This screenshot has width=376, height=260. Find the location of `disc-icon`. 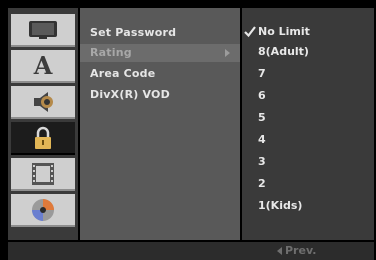

disc-icon is located at coordinates (43, 209).